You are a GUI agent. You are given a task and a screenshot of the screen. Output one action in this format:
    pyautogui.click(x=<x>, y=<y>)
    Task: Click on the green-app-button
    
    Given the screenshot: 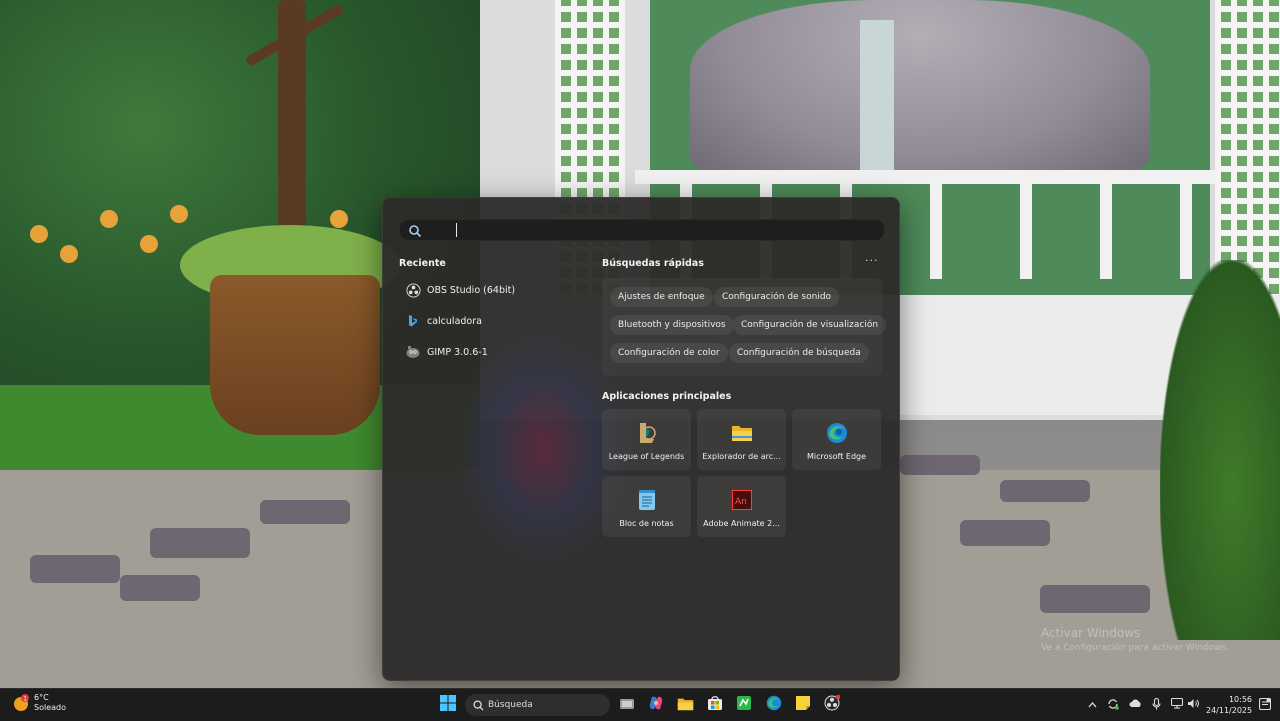 What is the action you would take?
    pyautogui.click(x=744, y=705)
    